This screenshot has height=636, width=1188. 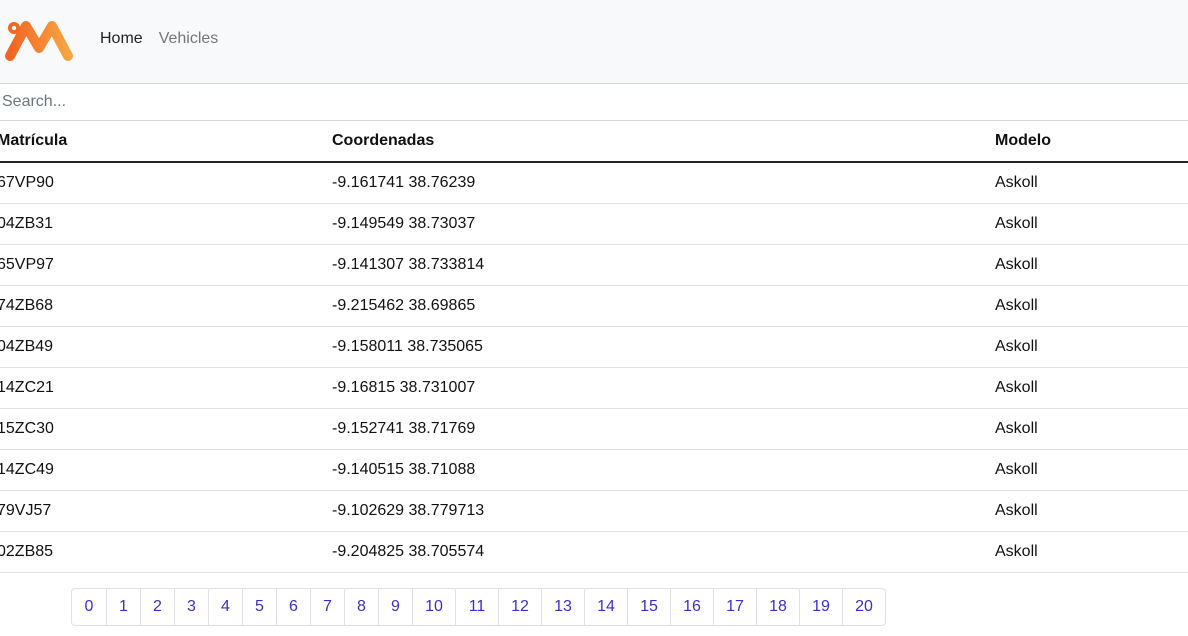 What do you see at coordinates (562, 607) in the screenshot?
I see `page-link-13: 13` at bounding box center [562, 607].